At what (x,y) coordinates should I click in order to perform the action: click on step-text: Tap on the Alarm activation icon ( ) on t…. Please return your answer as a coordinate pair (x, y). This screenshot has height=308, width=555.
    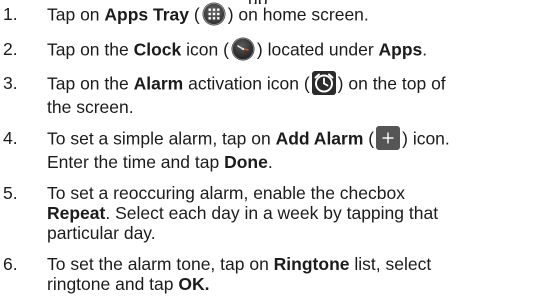
    Looking at the image, I should click on (299, 94).